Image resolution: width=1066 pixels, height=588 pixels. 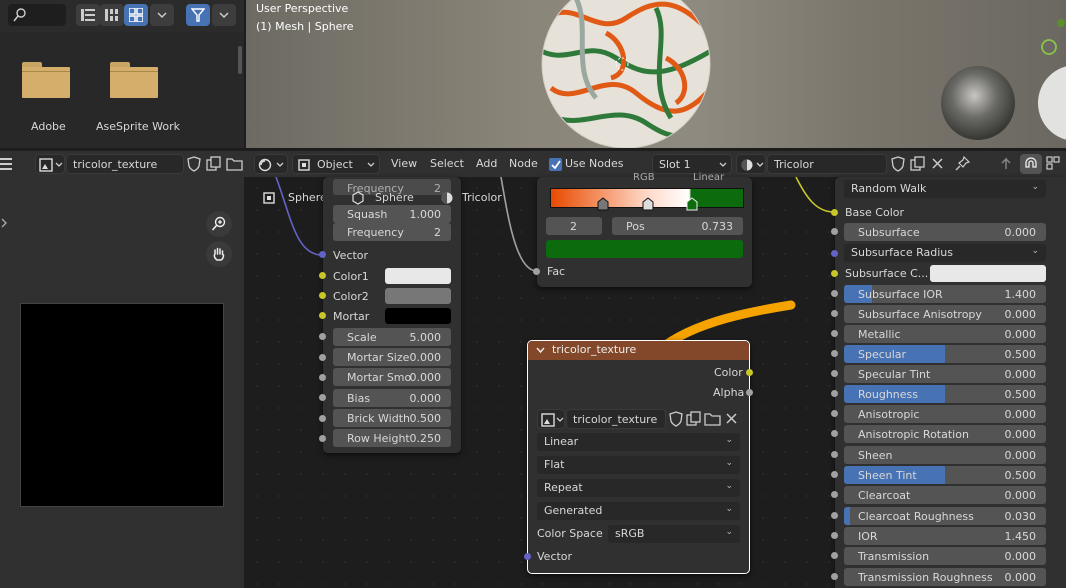 I want to click on mortar-swatch, so click(x=418, y=316).